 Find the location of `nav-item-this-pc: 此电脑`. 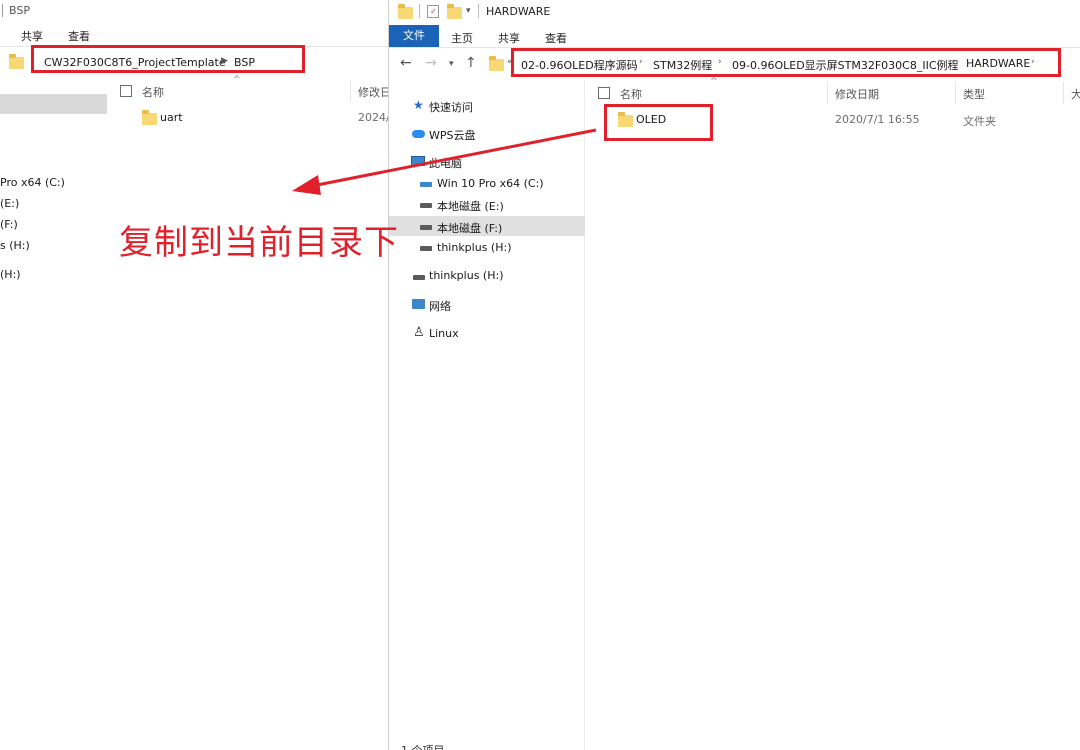

nav-item-this-pc: 此电脑 is located at coordinates (445, 163).